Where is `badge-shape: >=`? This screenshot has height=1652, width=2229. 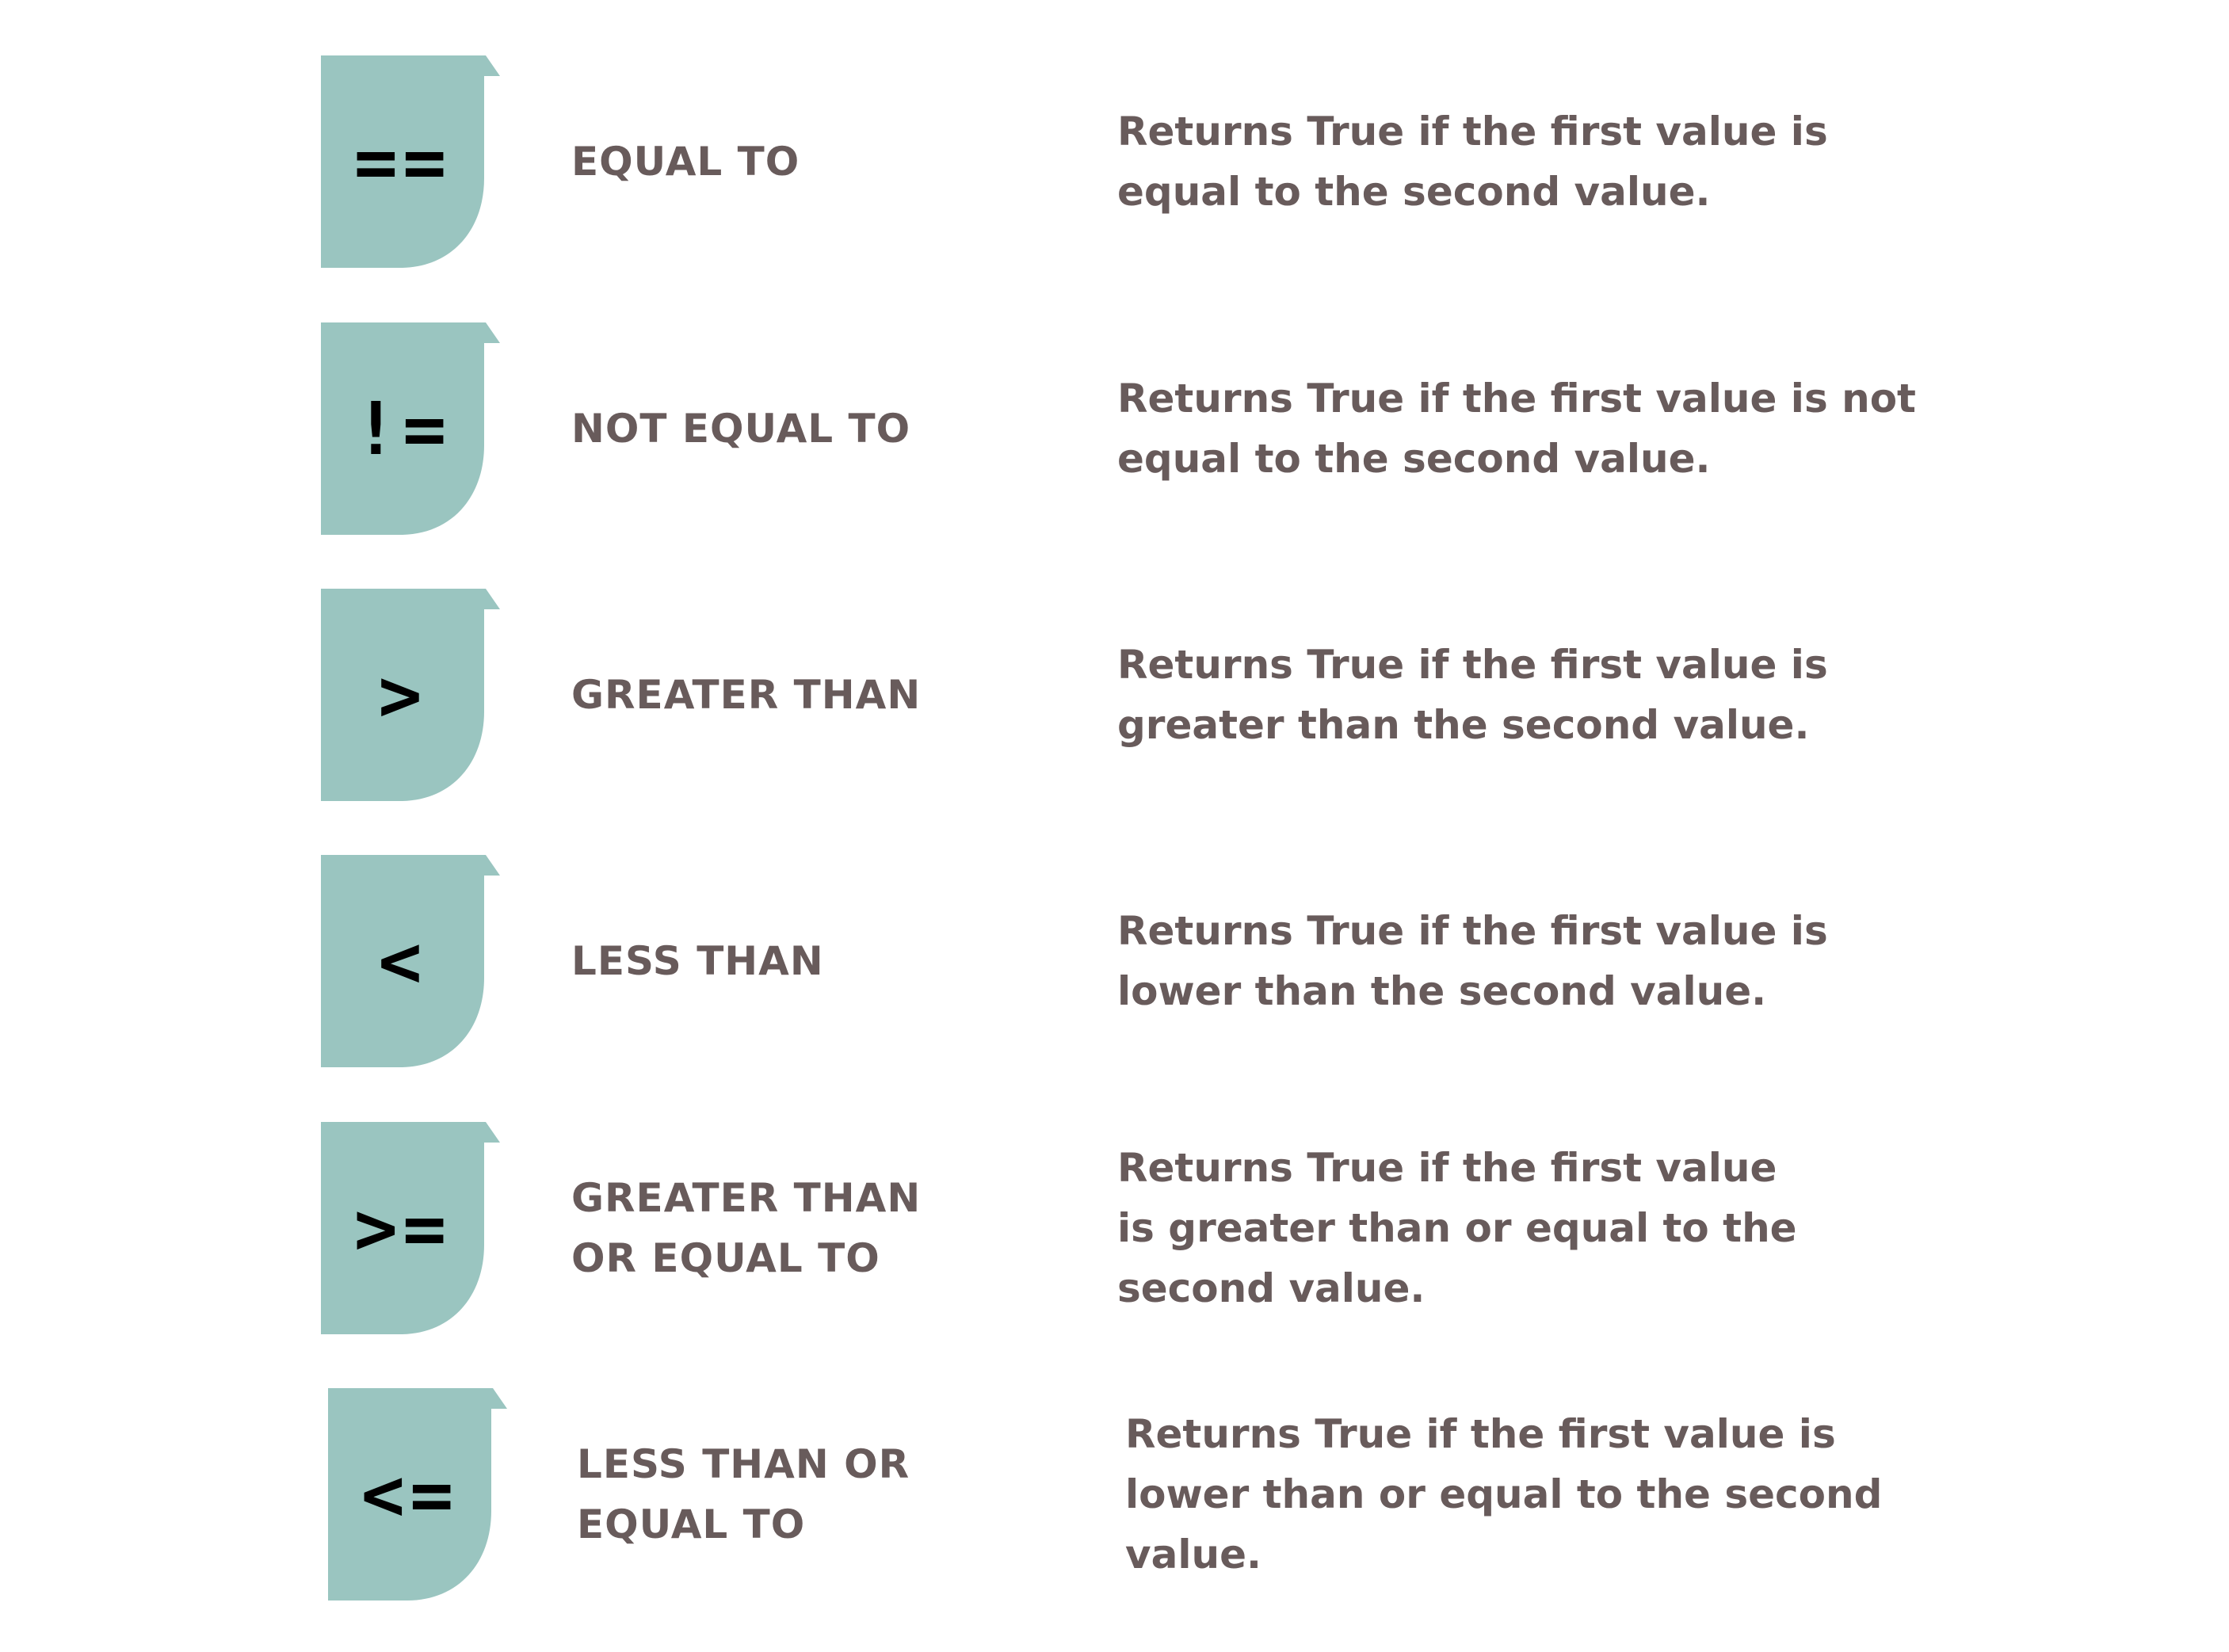
badge-shape: >= is located at coordinates (410, 1228).